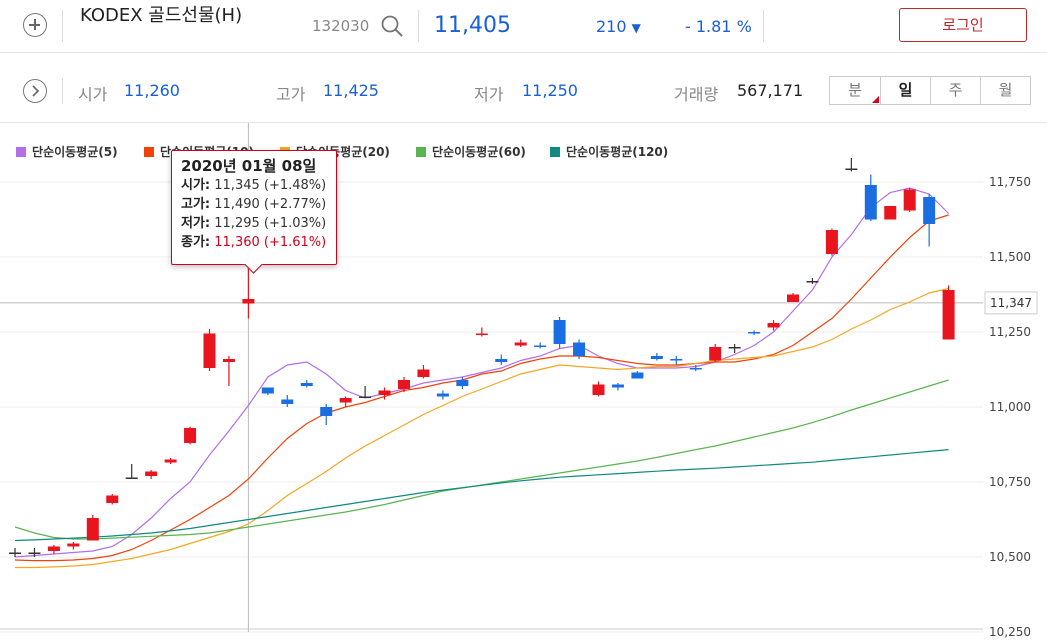 Image resolution: width=1047 pixels, height=643 pixels. I want to click on chevron-right-icon, so click(35, 91).